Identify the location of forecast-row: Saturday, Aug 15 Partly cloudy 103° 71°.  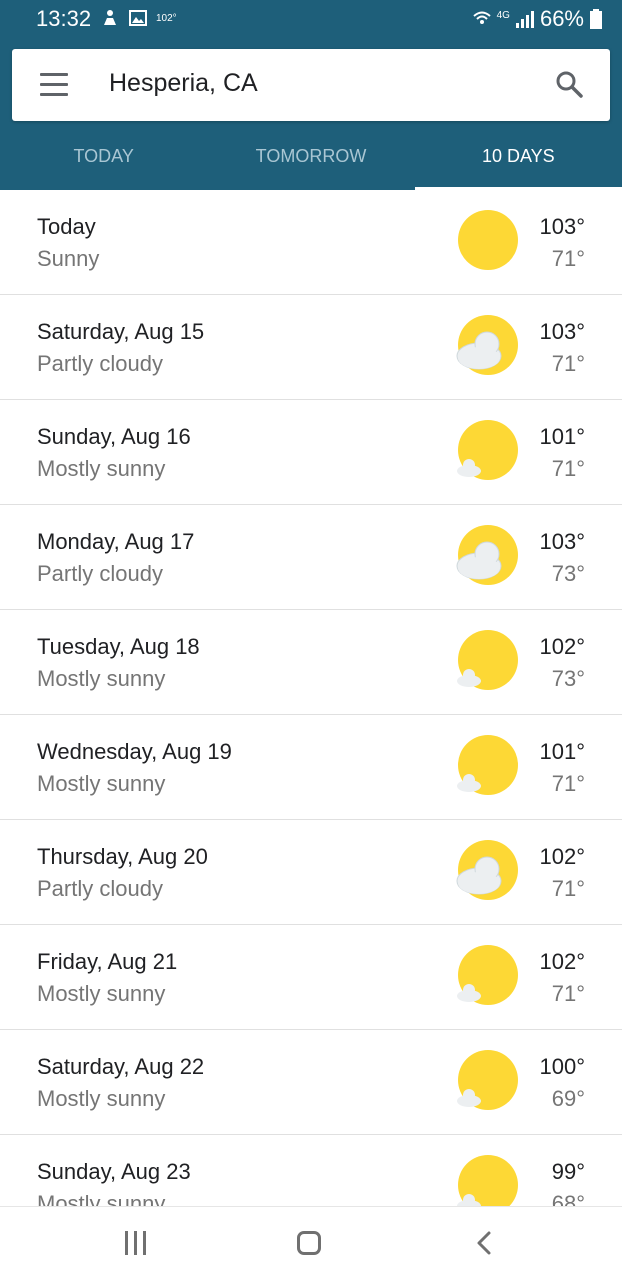
(311, 347).